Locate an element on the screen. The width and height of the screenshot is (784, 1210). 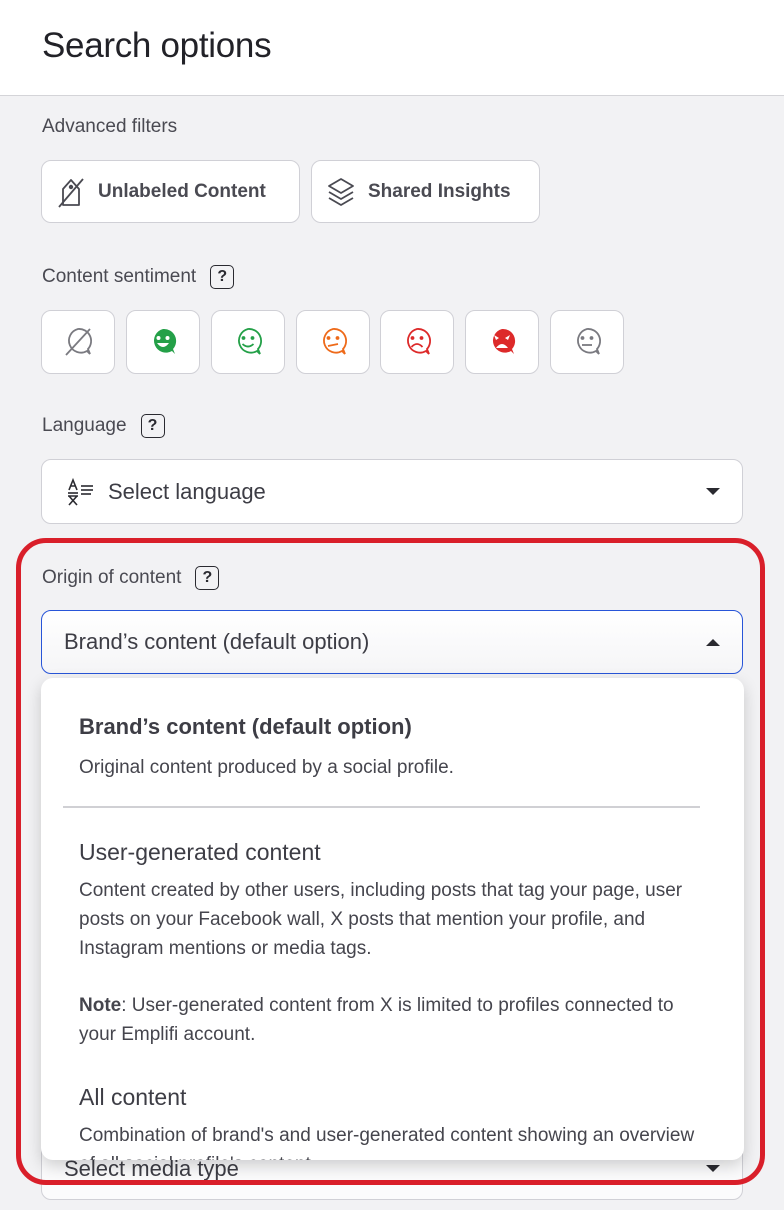
sentiment-option-none is located at coordinates (78, 342).